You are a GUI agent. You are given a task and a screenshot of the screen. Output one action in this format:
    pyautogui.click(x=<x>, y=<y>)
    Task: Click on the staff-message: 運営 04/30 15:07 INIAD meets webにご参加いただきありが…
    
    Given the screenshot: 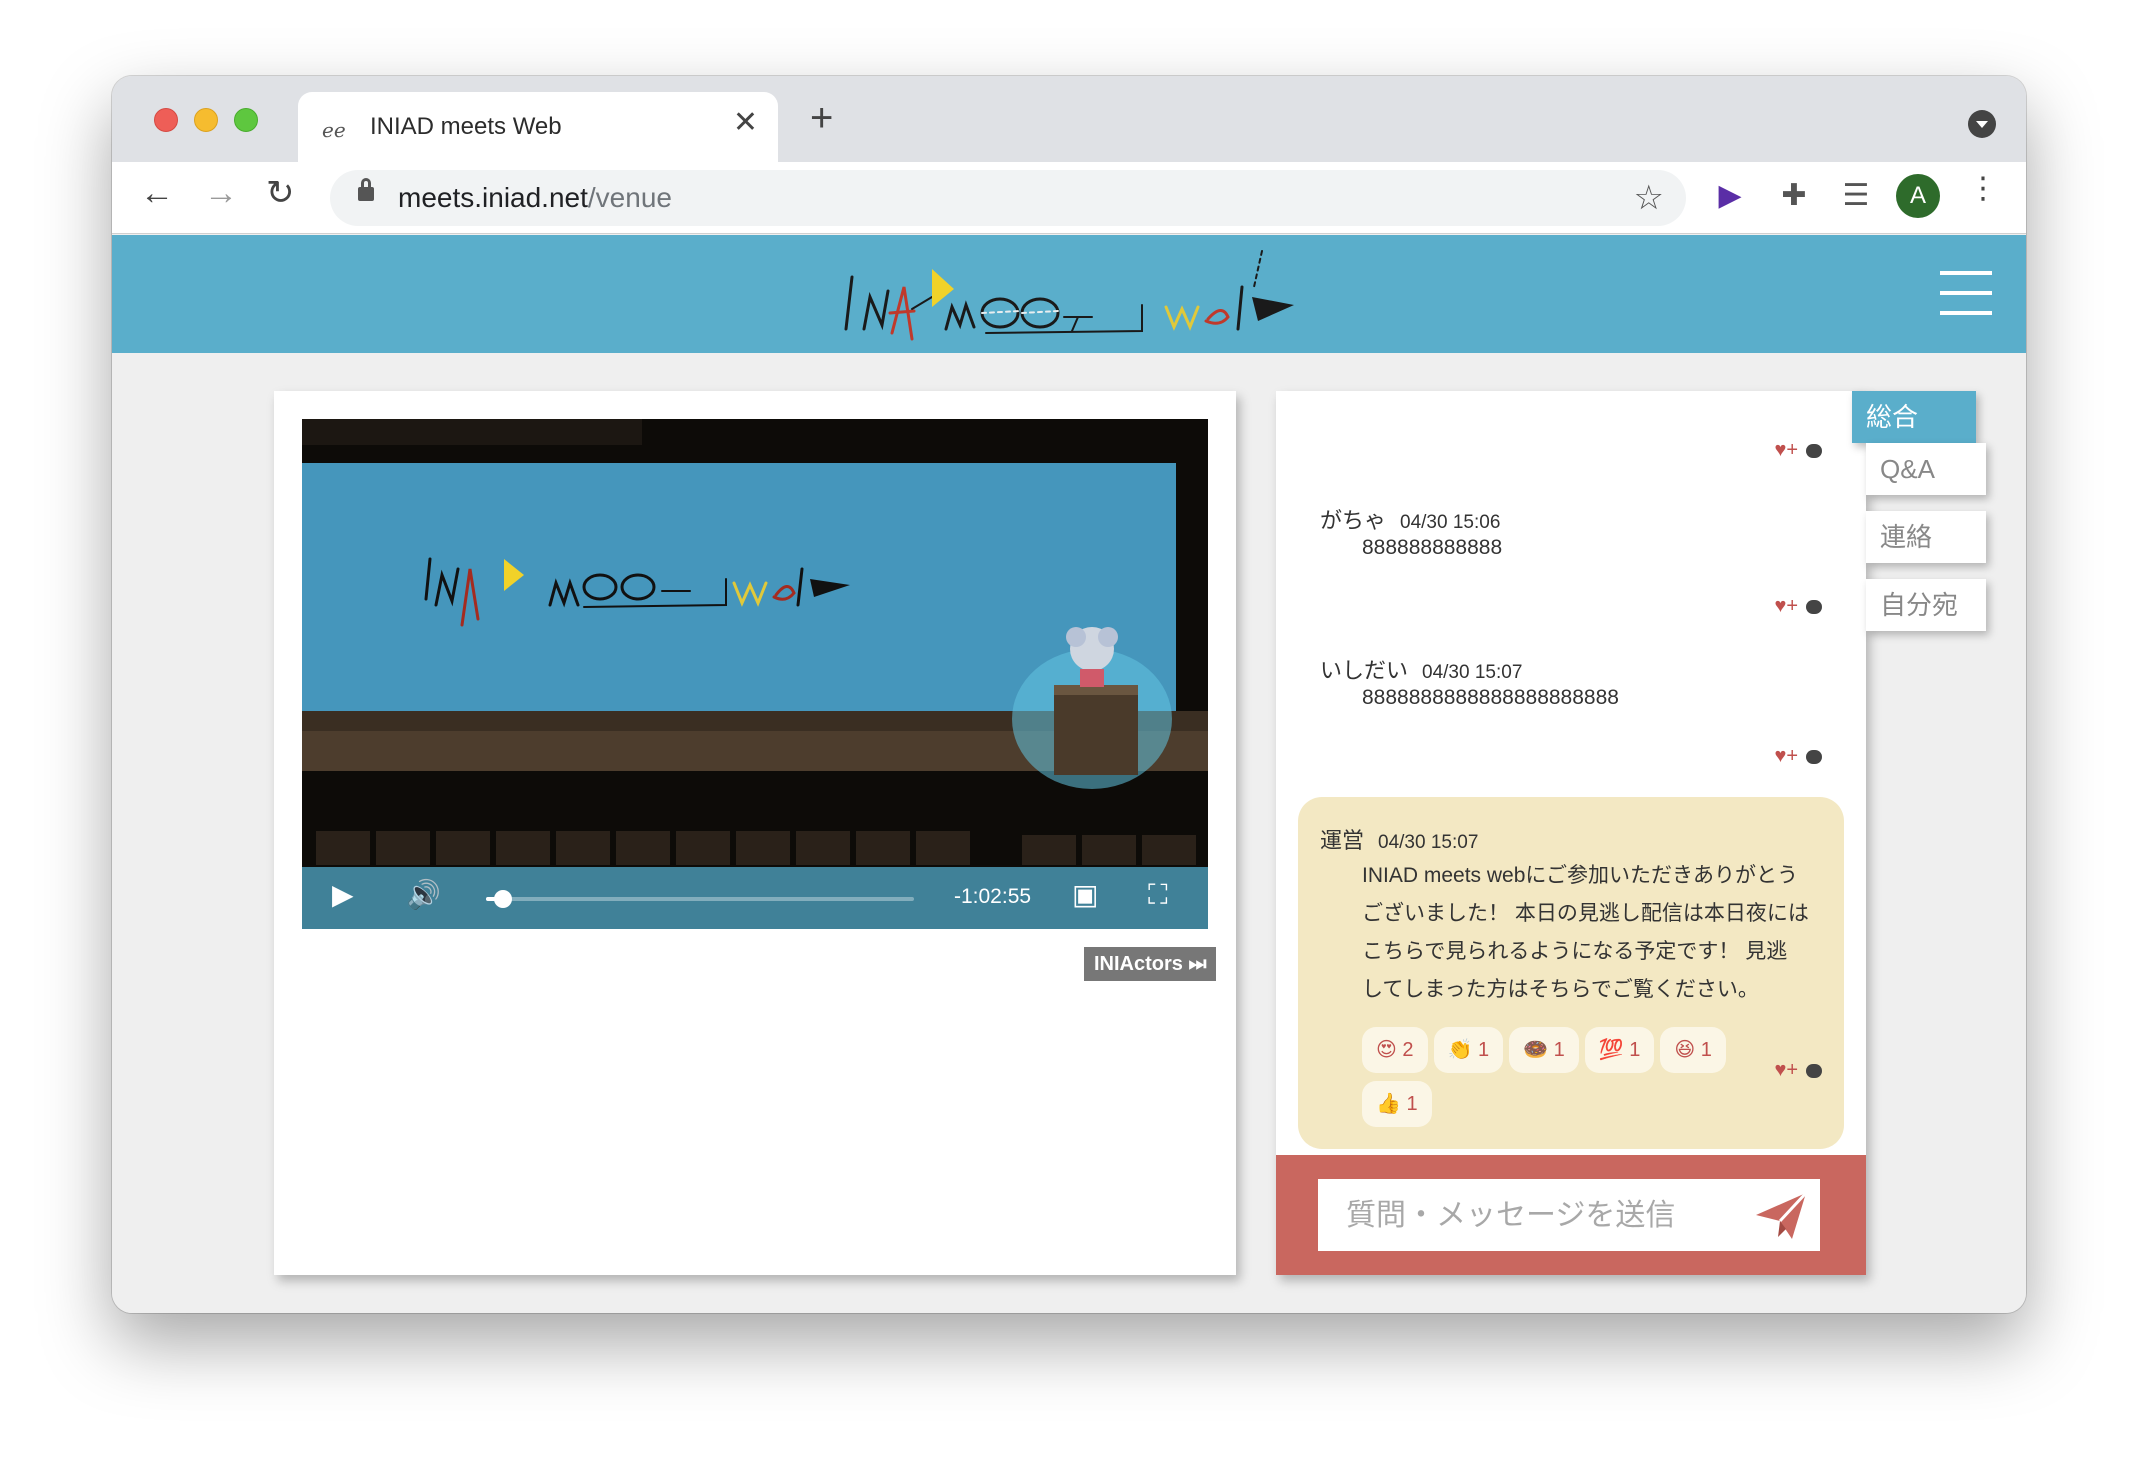 What is the action you would take?
    pyautogui.click(x=1571, y=973)
    